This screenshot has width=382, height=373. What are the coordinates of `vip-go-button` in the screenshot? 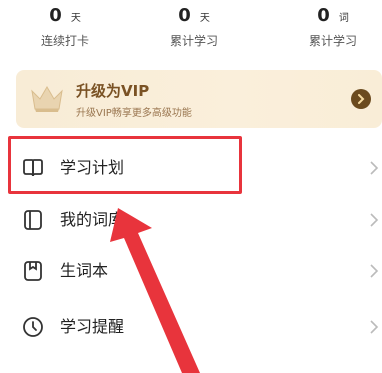 It's located at (361, 99).